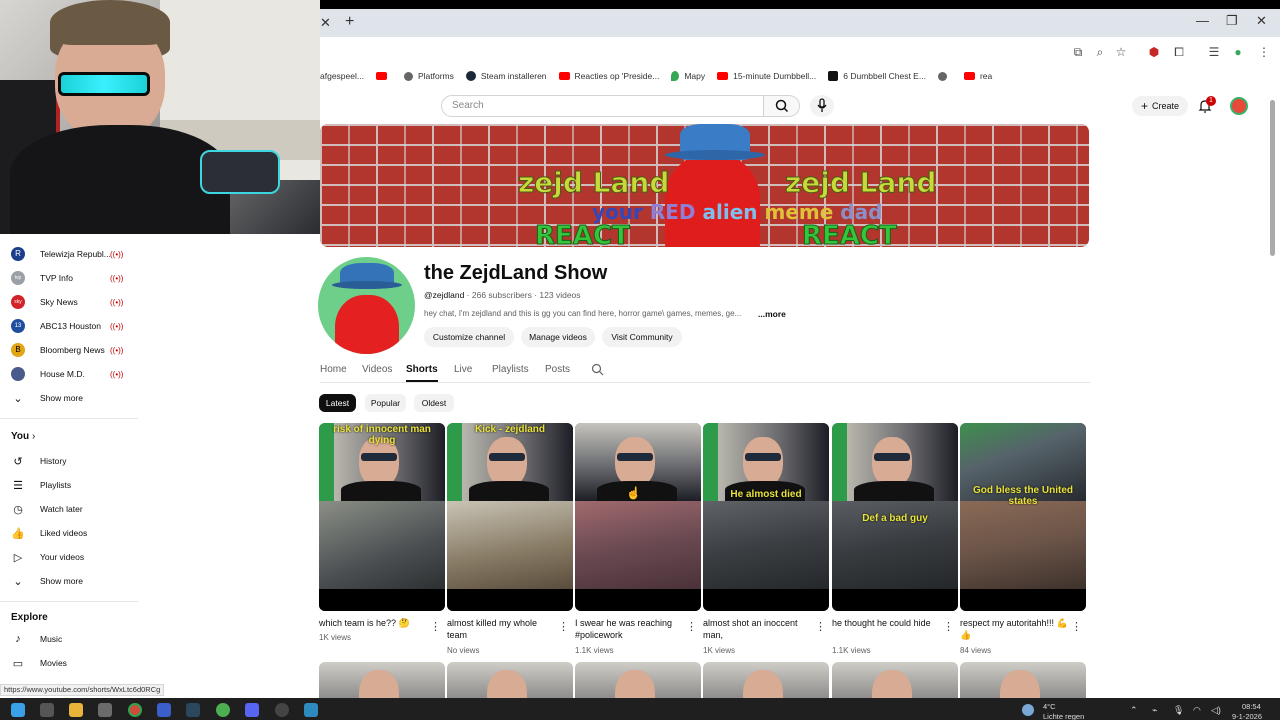 The image size is (1280, 720). Describe the element at coordinates (503, 629) in the screenshot. I see `short-title: almost killed my whole team` at that location.